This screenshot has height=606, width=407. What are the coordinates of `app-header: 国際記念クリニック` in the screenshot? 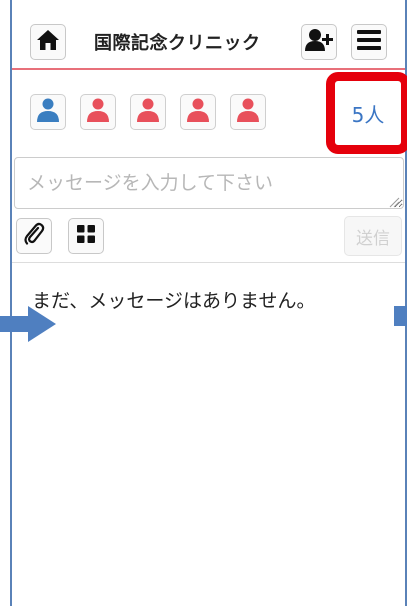 It's located at (208, 35).